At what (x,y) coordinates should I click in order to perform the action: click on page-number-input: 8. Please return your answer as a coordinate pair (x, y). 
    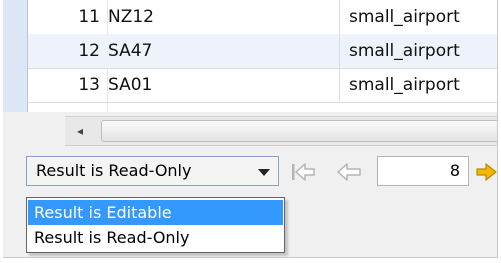
    Looking at the image, I should click on (423, 171).